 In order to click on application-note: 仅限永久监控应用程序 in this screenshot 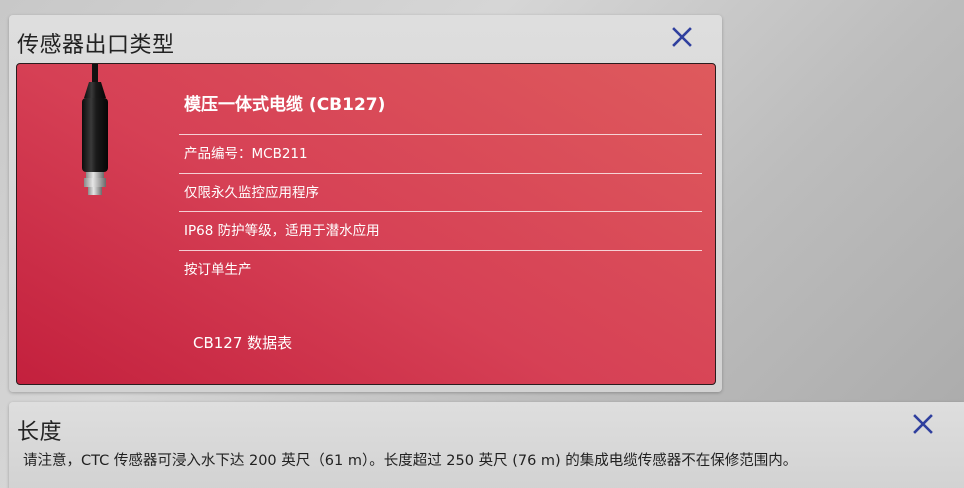, I will do `click(440, 192)`.